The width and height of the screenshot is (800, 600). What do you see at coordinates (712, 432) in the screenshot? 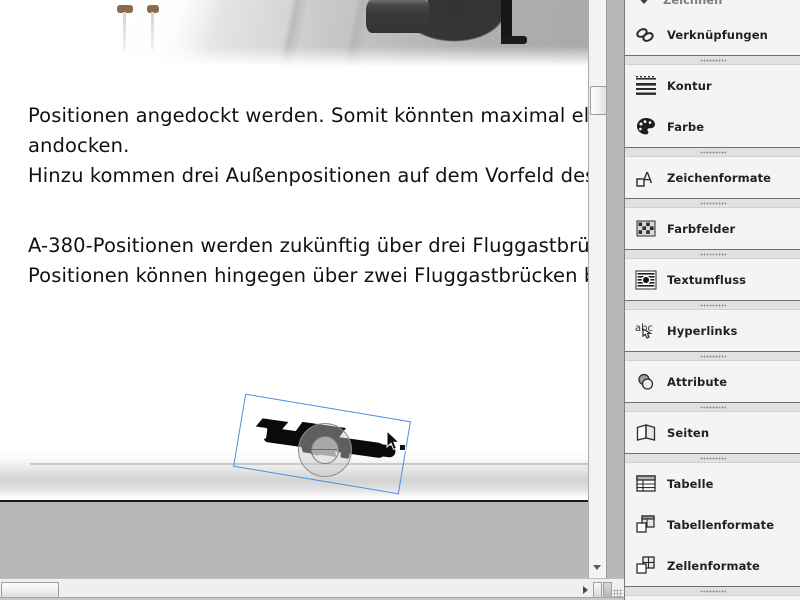
I see `panel-item-seiten: Seiten` at bounding box center [712, 432].